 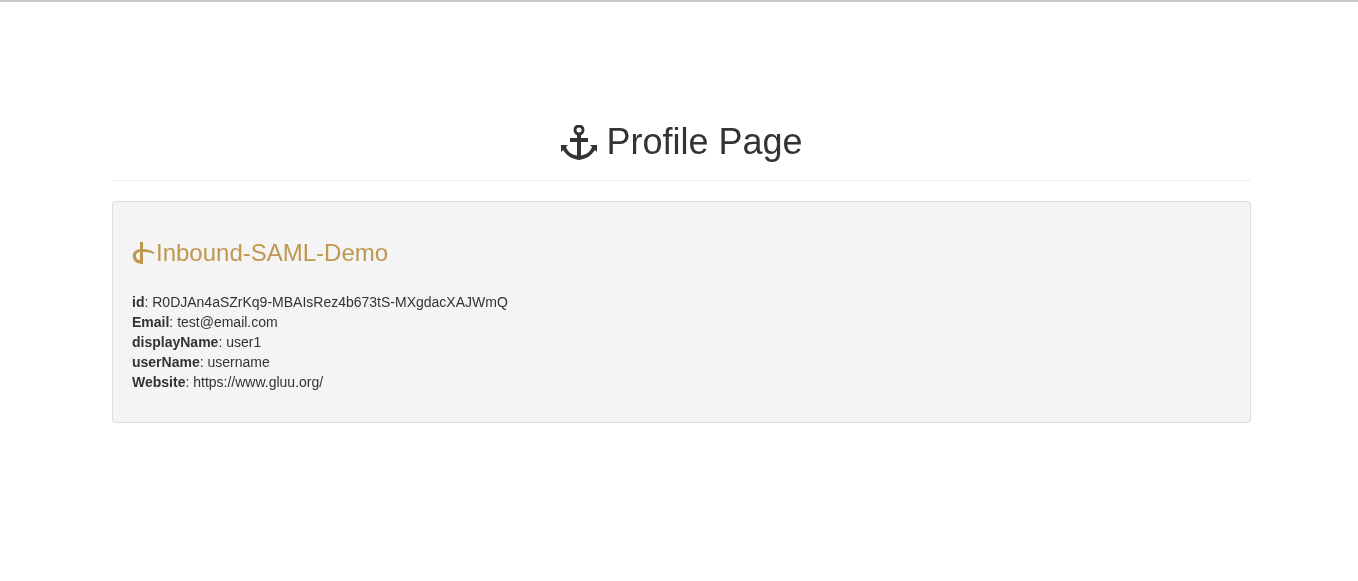 I want to click on panel-title: Inbound-SAML-Demo, so click(x=272, y=253).